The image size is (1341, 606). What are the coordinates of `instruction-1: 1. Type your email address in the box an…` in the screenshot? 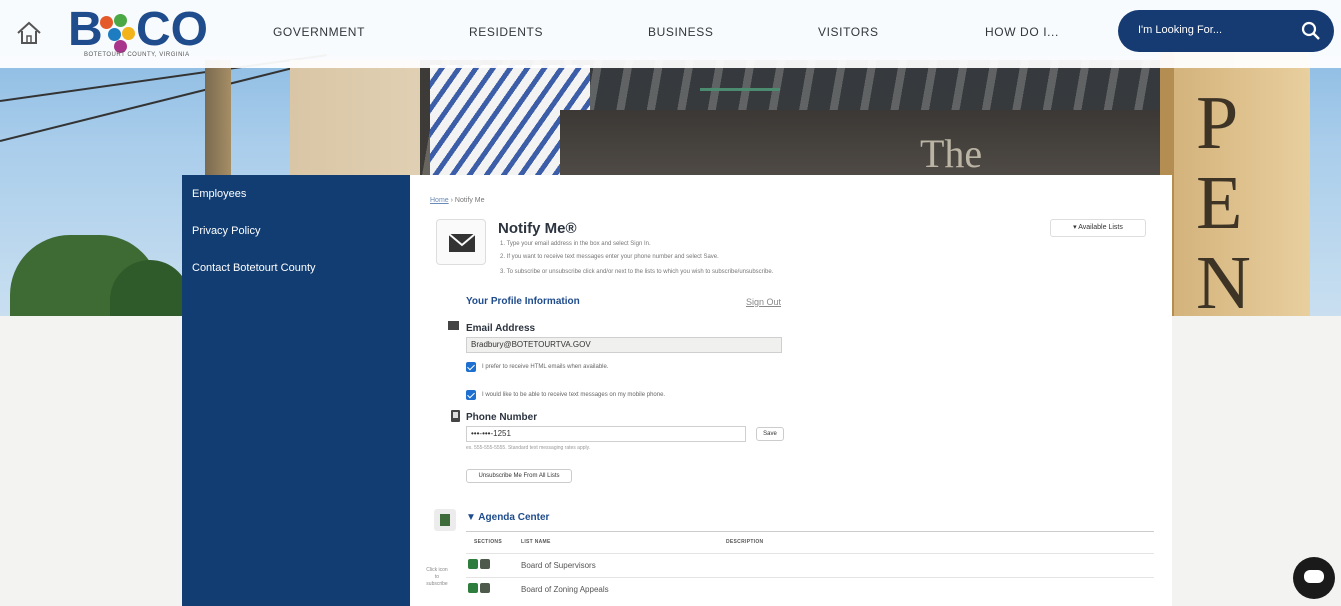 It's located at (575, 244).